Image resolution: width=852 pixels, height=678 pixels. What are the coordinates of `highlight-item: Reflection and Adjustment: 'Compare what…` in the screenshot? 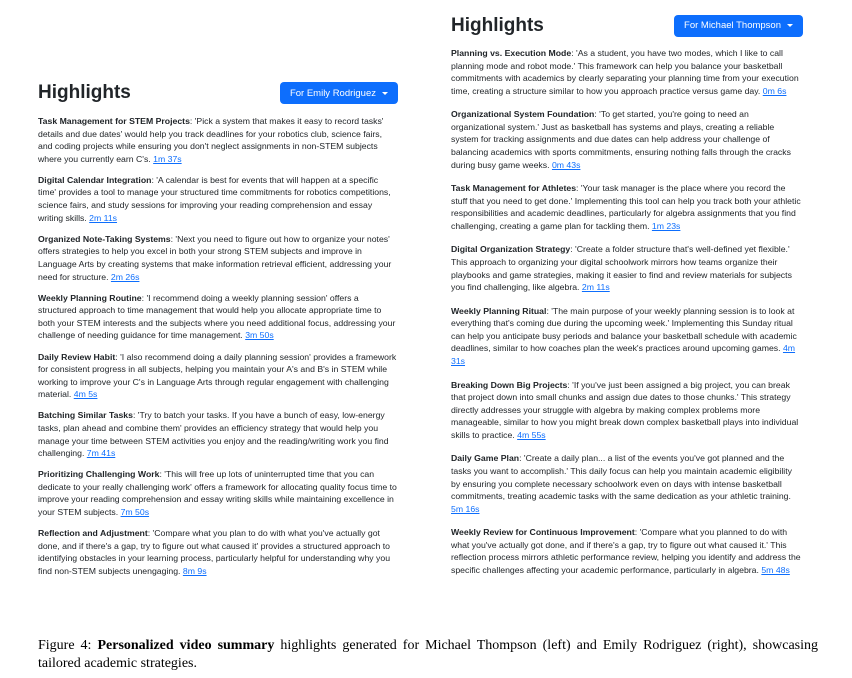 It's located at (218, 552).